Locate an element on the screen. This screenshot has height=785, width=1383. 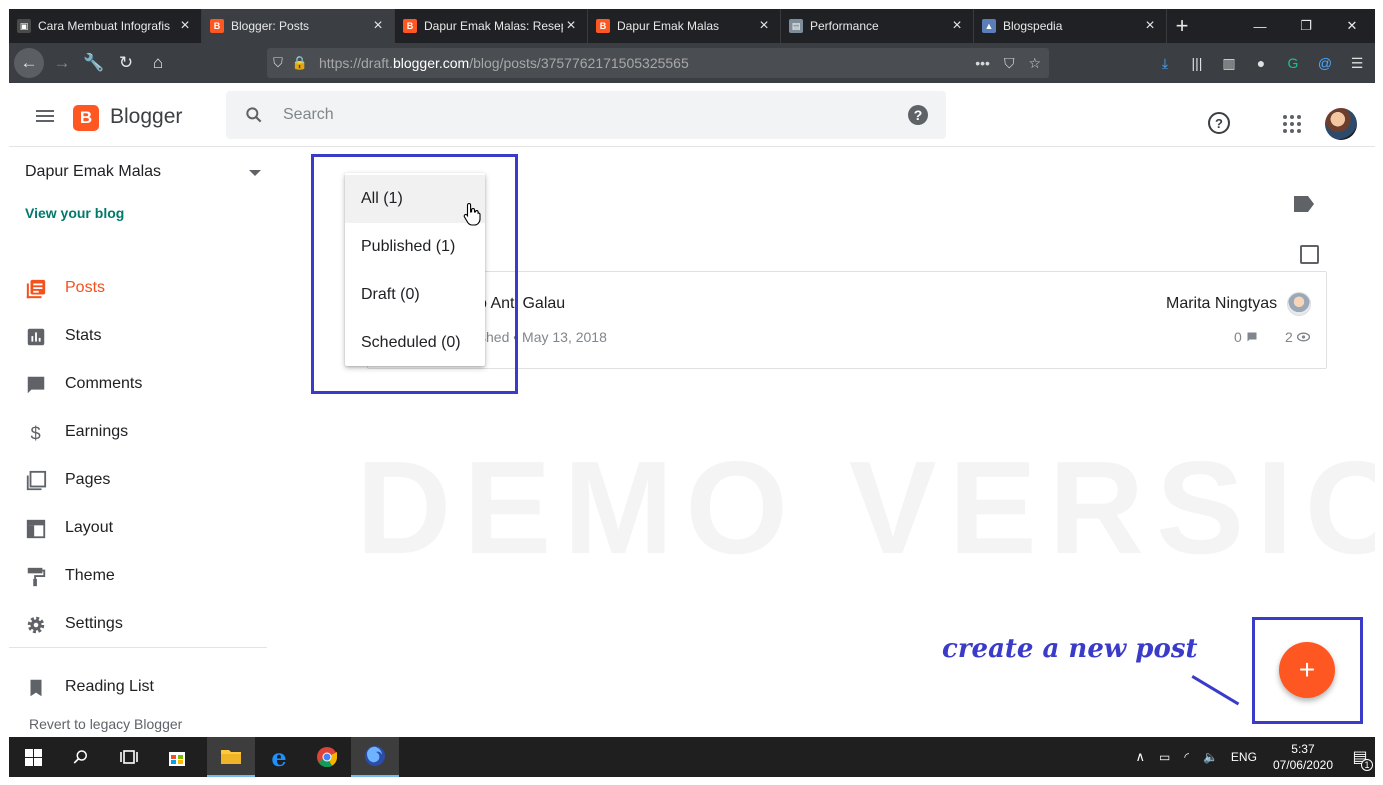
sidebar-item-posts: Posts is located at coordinates (138, 289).